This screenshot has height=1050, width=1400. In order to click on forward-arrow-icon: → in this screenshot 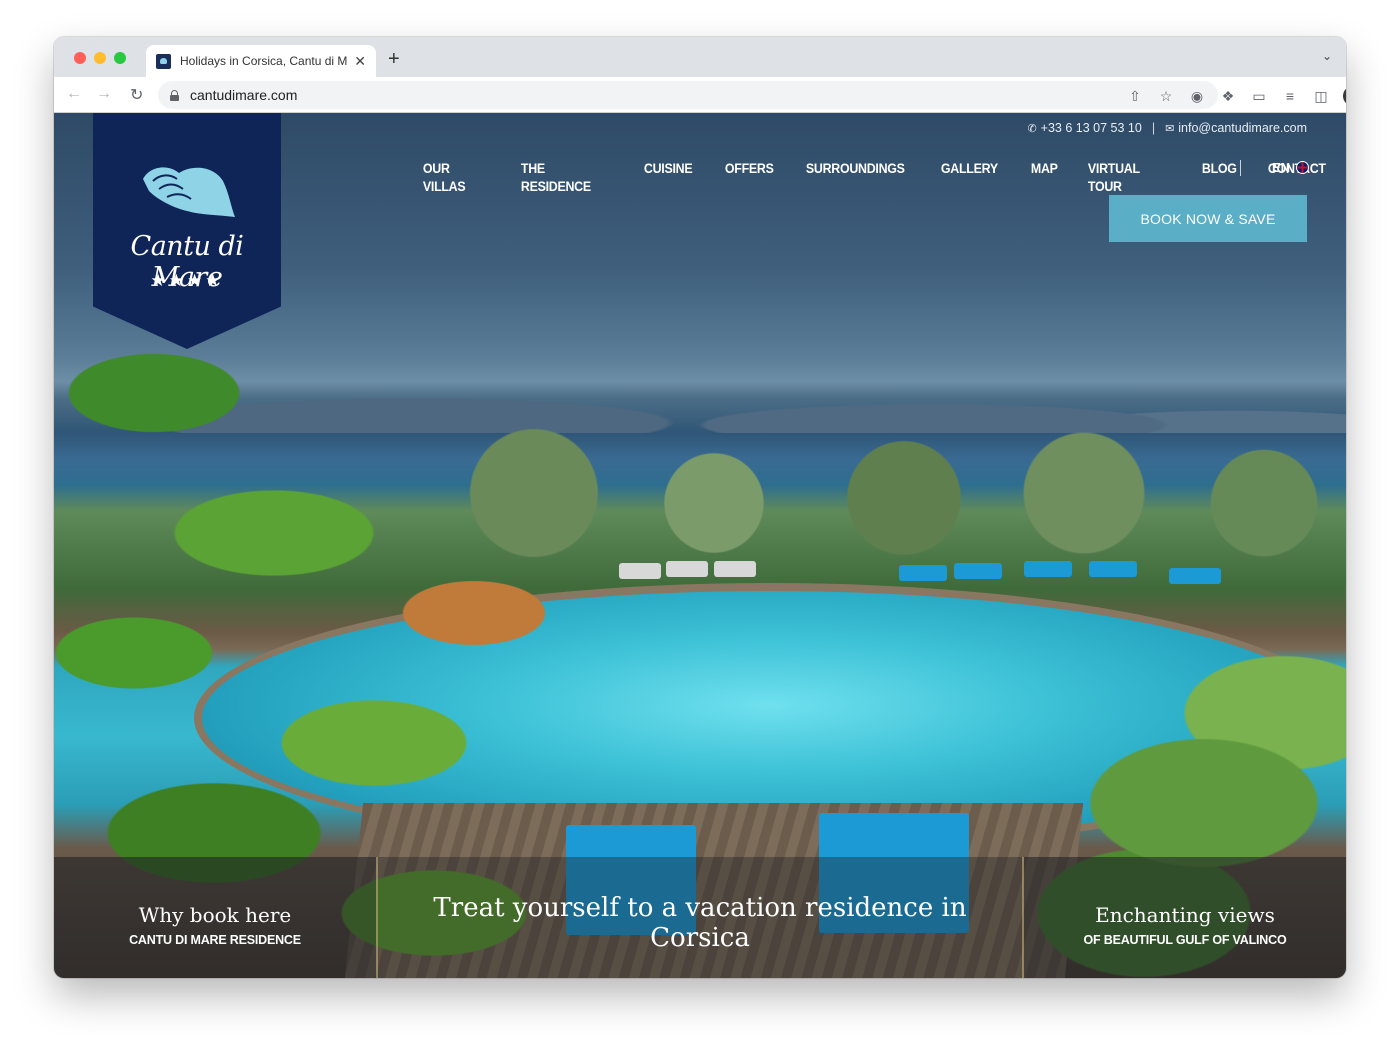, I will do `click(104, 94)`.